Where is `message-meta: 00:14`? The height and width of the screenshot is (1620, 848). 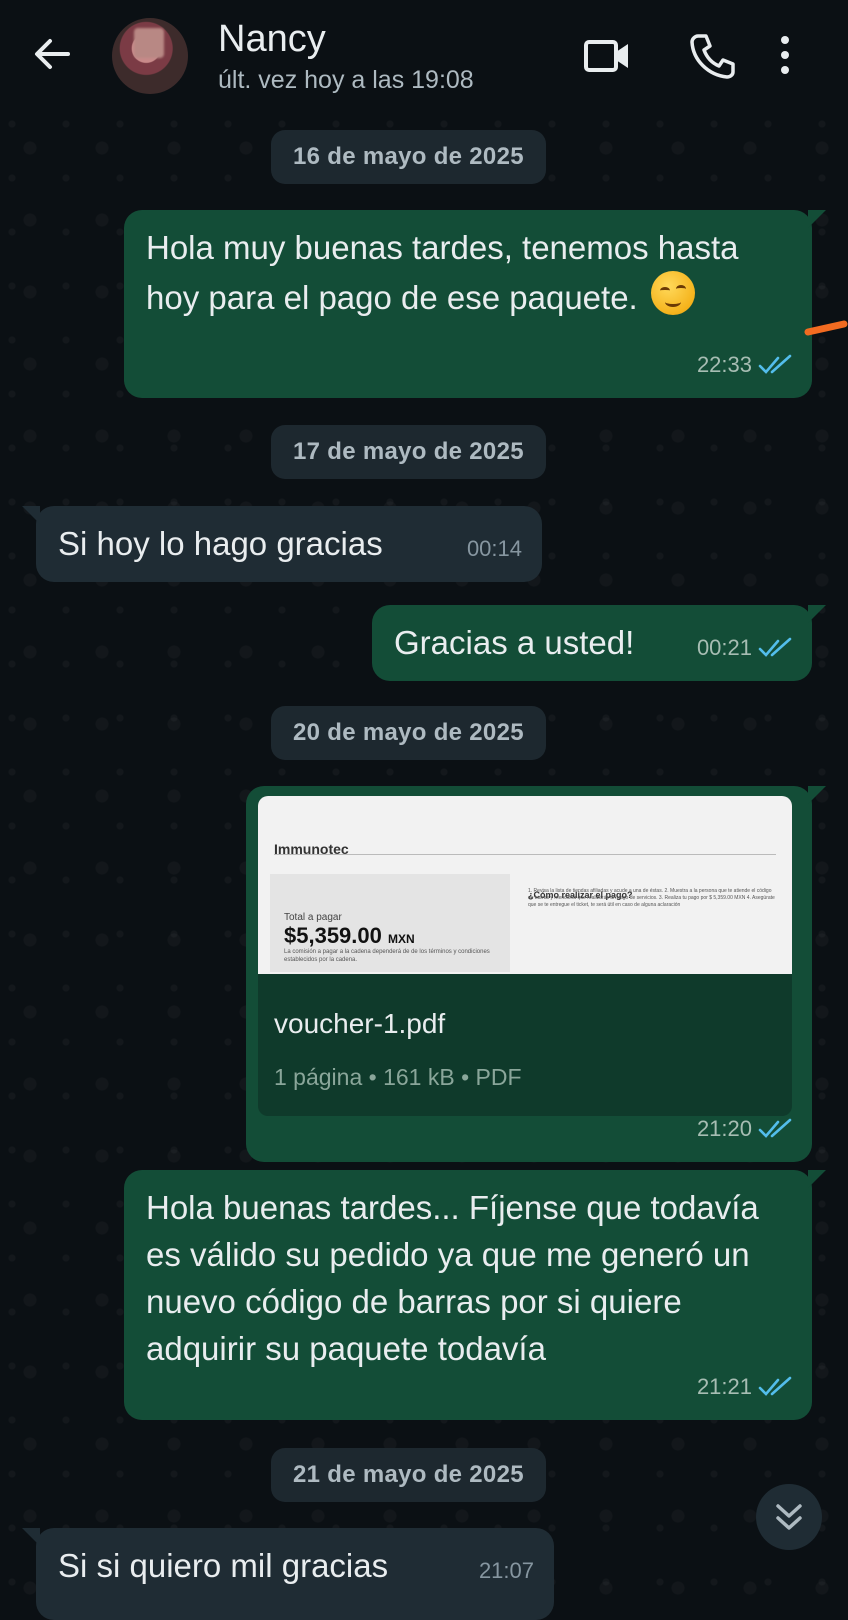
message-meta: 00:14 is located at coordinates (494, 548).